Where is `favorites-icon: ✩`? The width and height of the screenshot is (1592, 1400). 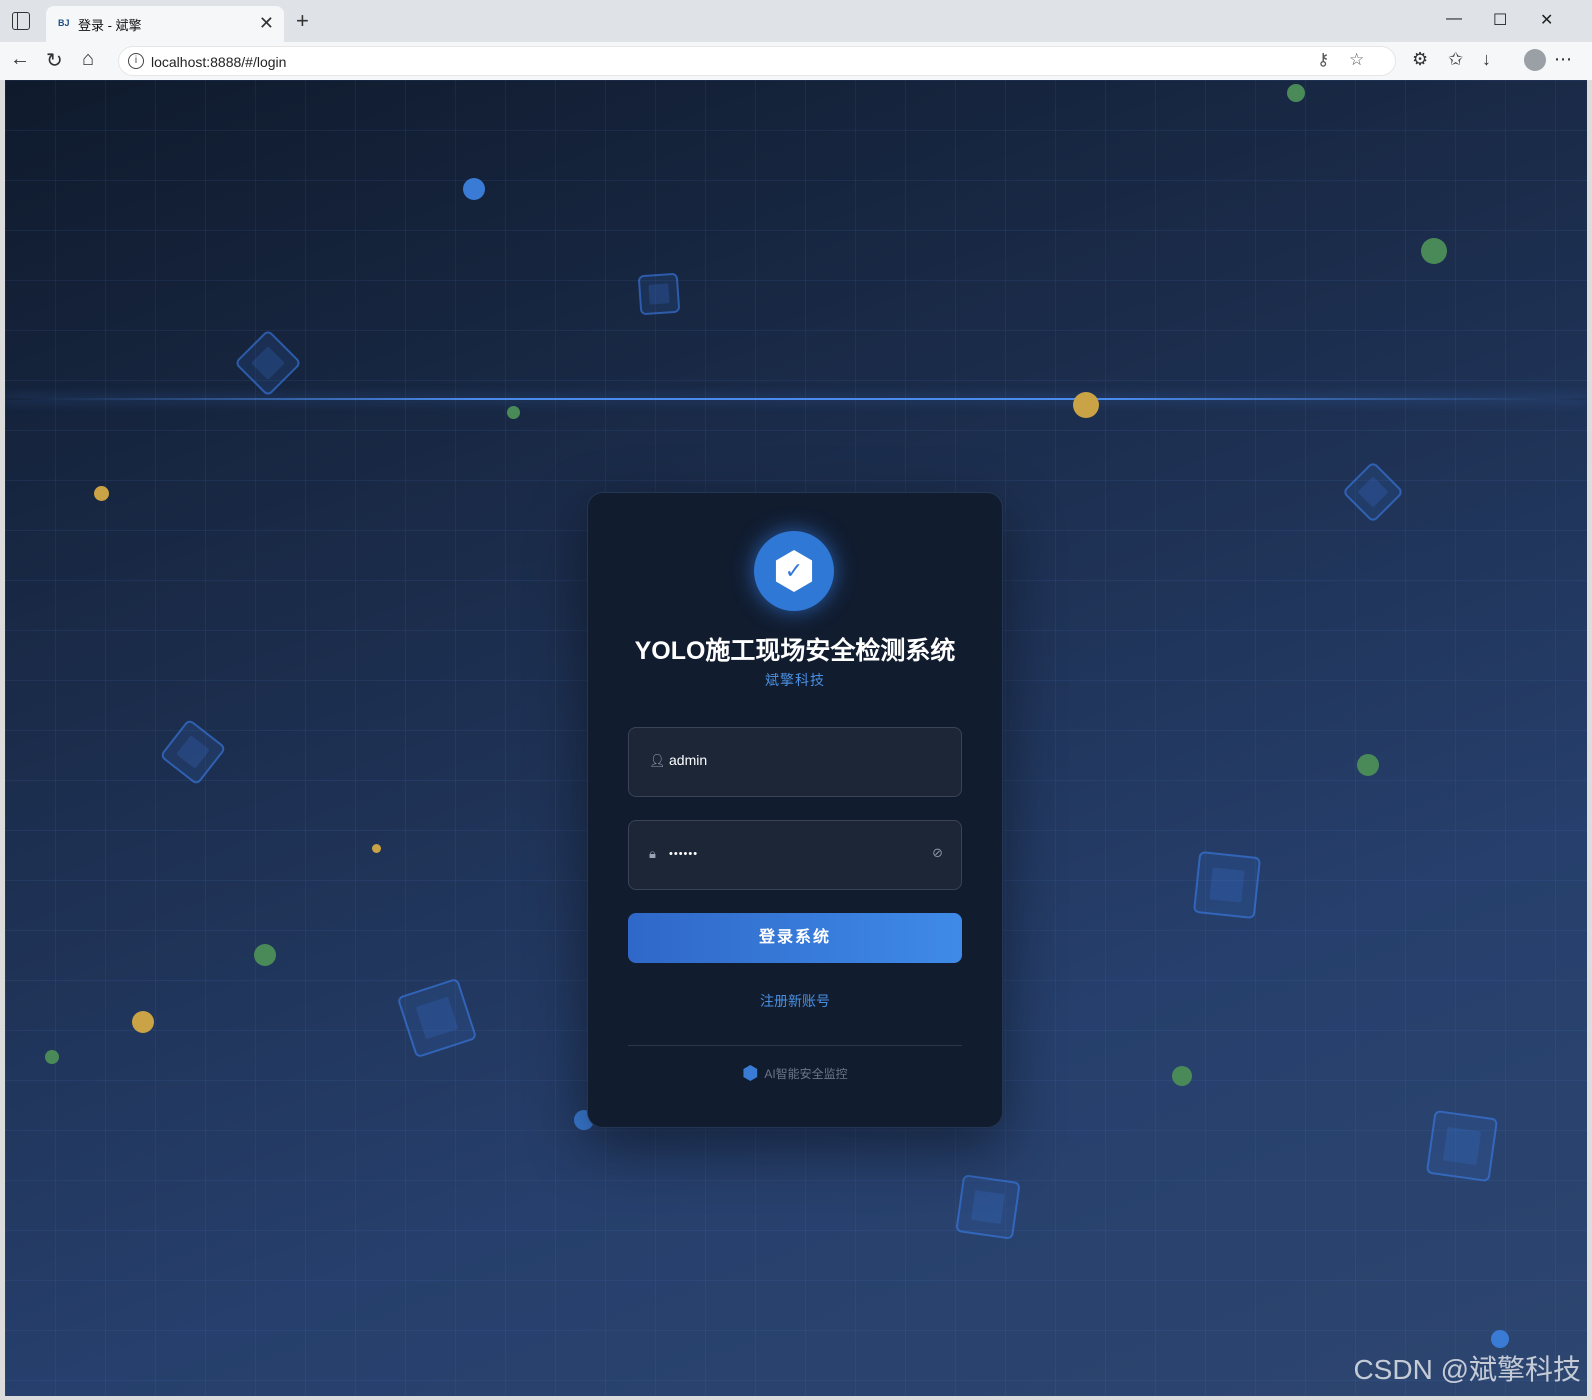 favorites-icon: ✩ is located at coordinates (1455, 59).